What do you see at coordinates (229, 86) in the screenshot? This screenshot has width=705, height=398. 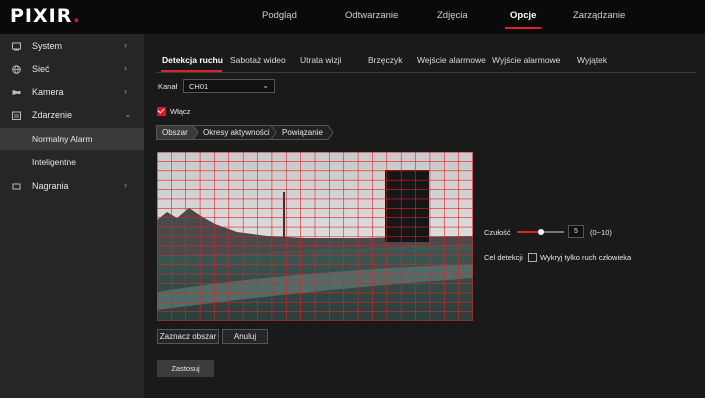 I see `channel-select: CH01 ⌄` at bounding box center [229, 86].